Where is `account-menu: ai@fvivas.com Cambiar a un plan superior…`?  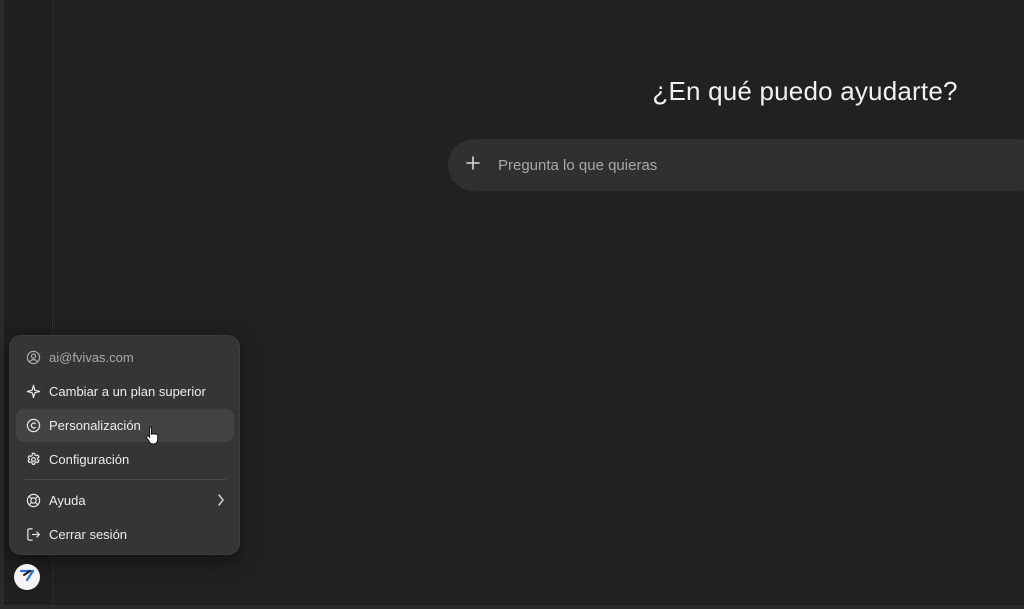 account-menu: ai@fvivas.com Cambiar a un plan superior… is located at coordinates (124, 445).